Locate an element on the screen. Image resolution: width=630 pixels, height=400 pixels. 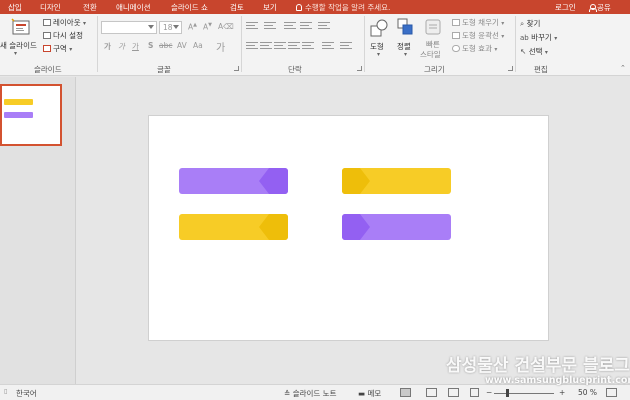
language-indicator: 한국어 is located at coordinates (26, 393).